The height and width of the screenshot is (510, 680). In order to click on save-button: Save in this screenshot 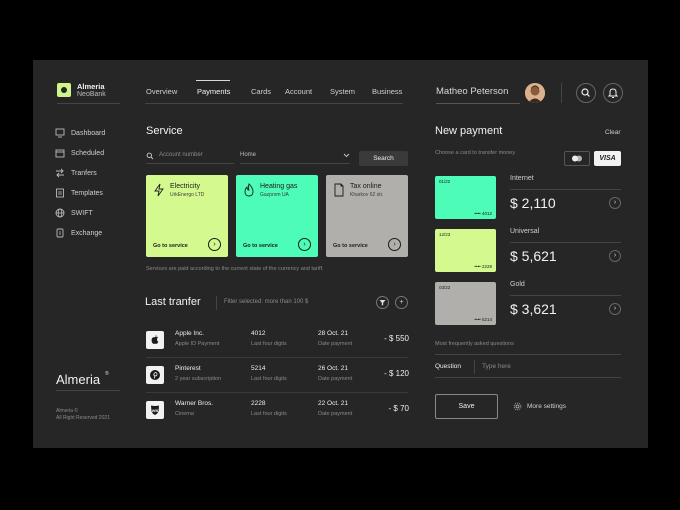, I will do `click(466, 406)`.